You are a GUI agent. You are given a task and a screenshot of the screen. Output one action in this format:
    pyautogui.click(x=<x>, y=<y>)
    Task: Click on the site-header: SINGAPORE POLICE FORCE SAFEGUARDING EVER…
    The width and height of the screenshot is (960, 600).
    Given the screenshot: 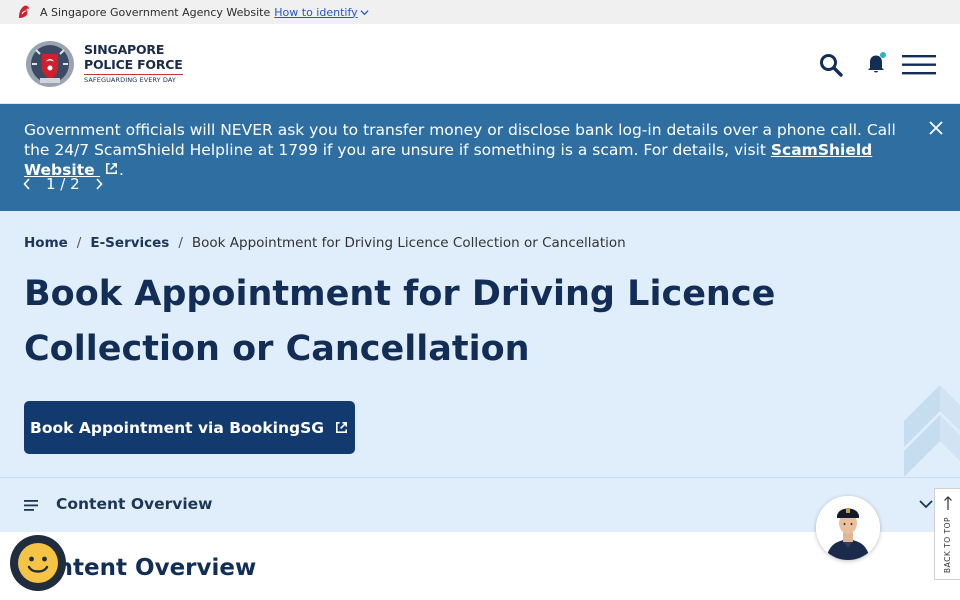 What is the action you would take?
    pyautogui.click(x=480, y=64)
    